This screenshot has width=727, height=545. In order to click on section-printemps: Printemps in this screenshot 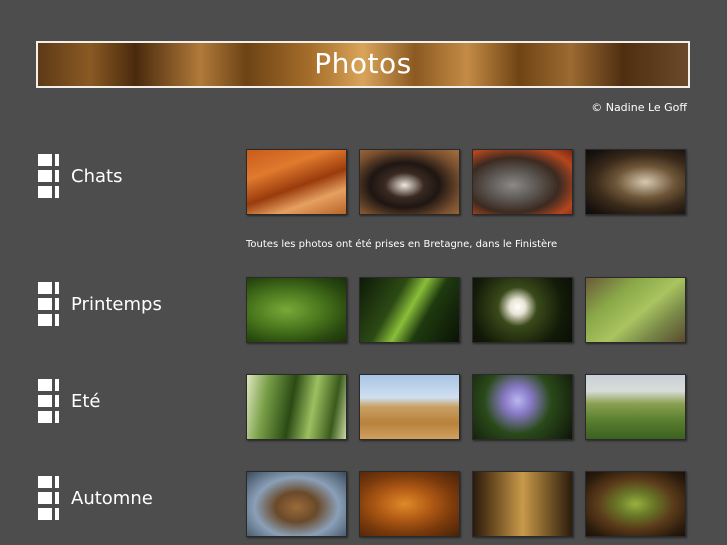, I will do `click(100, 304)`.